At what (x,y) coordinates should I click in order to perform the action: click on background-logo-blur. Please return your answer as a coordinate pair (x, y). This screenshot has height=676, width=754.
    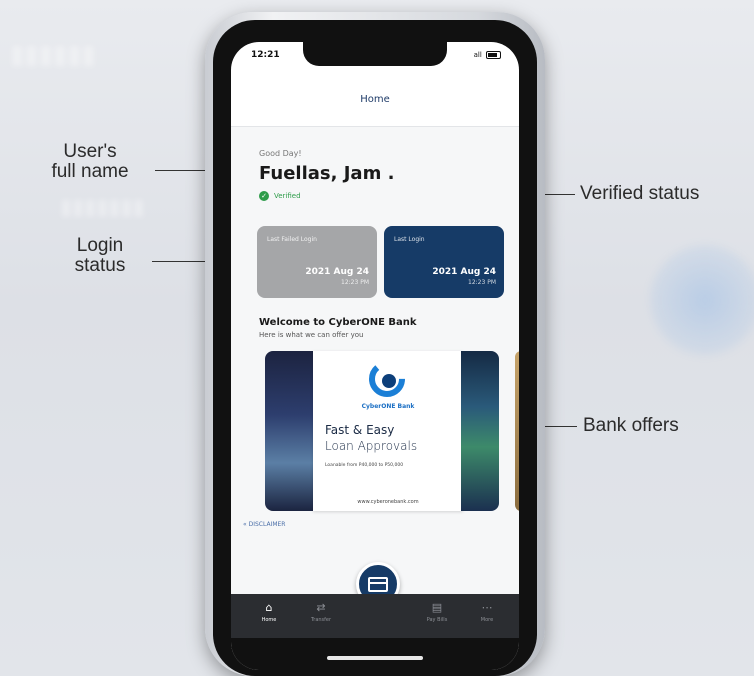
    Looking at the image, I should click on (702, 300).